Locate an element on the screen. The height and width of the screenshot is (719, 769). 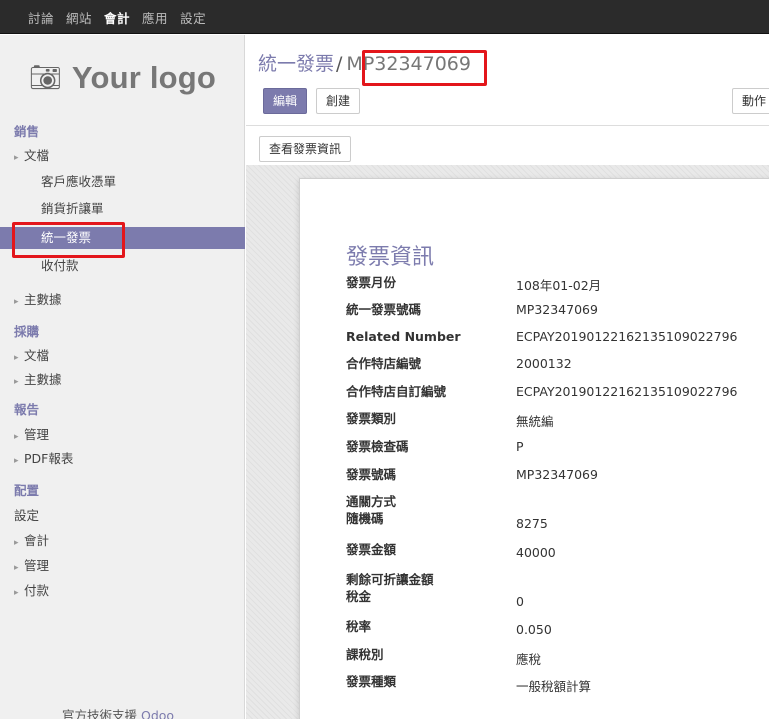
field-label-remaining-allowance: 剩餘可折讓金額 is located at coordinates (390, 579).